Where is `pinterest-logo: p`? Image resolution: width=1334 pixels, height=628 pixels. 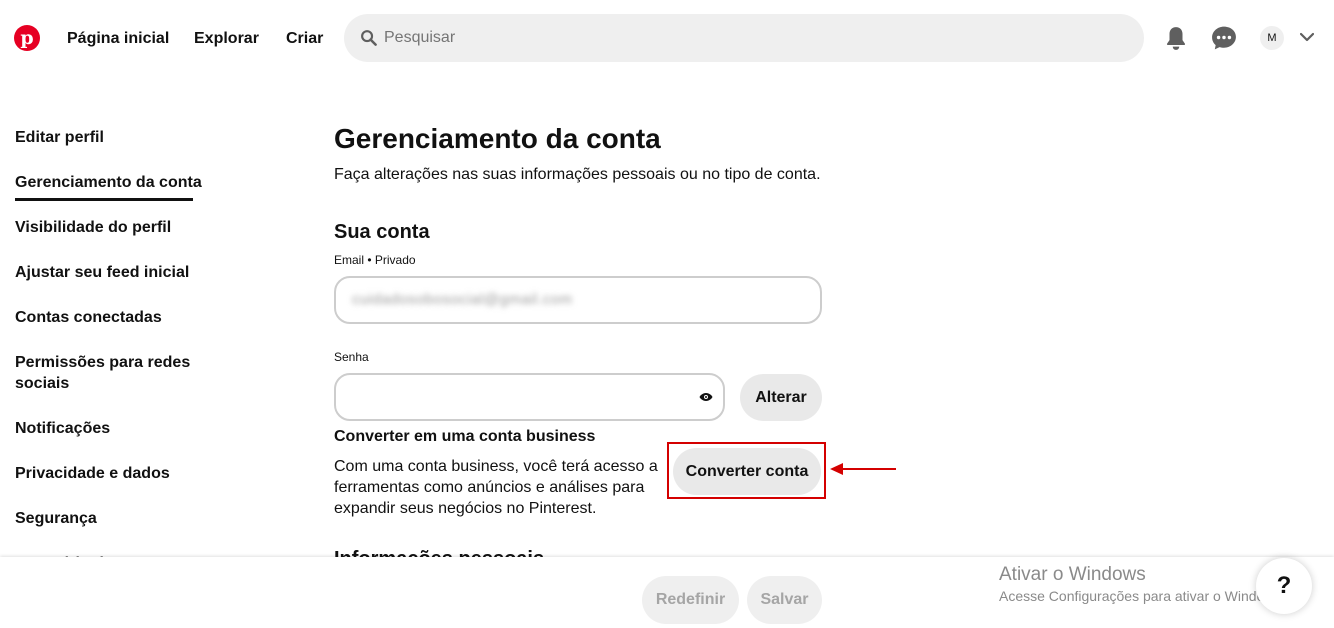
pinterest-logo: p is located at coordinates (27, 38).